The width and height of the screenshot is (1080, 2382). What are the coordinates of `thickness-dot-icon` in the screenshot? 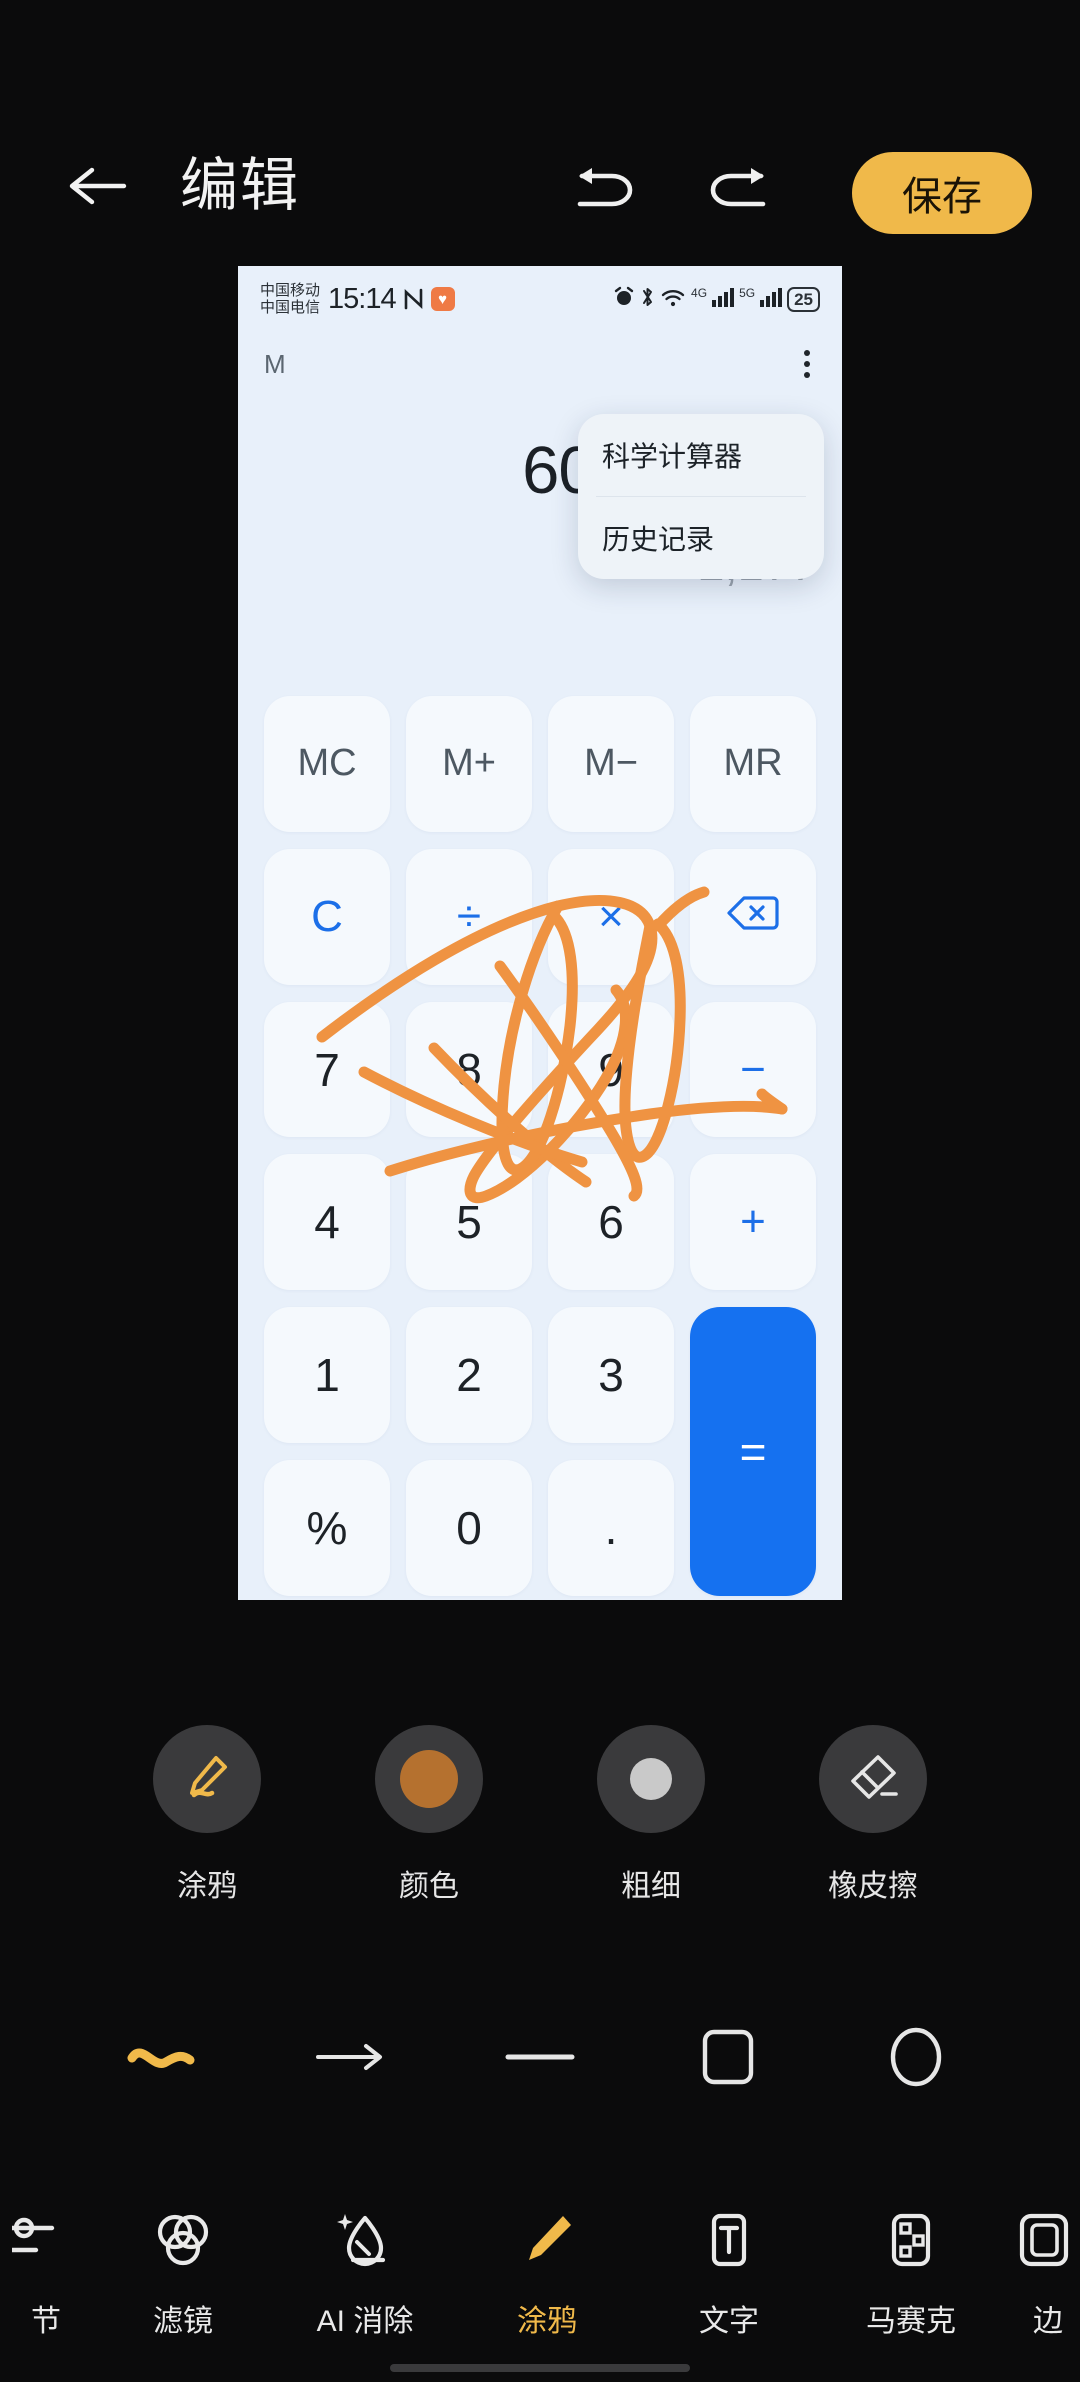 It's located at (651, 1779).